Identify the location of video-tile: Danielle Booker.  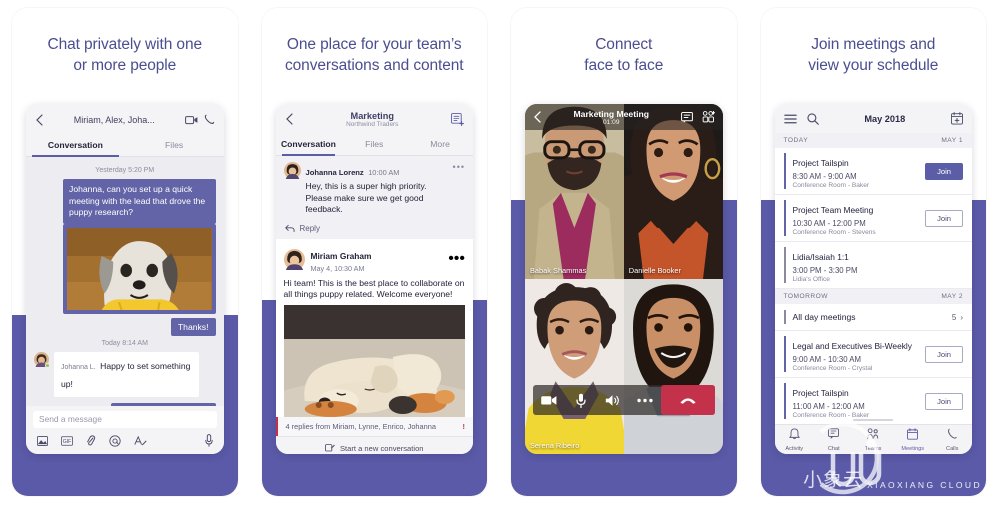
(673, 191).